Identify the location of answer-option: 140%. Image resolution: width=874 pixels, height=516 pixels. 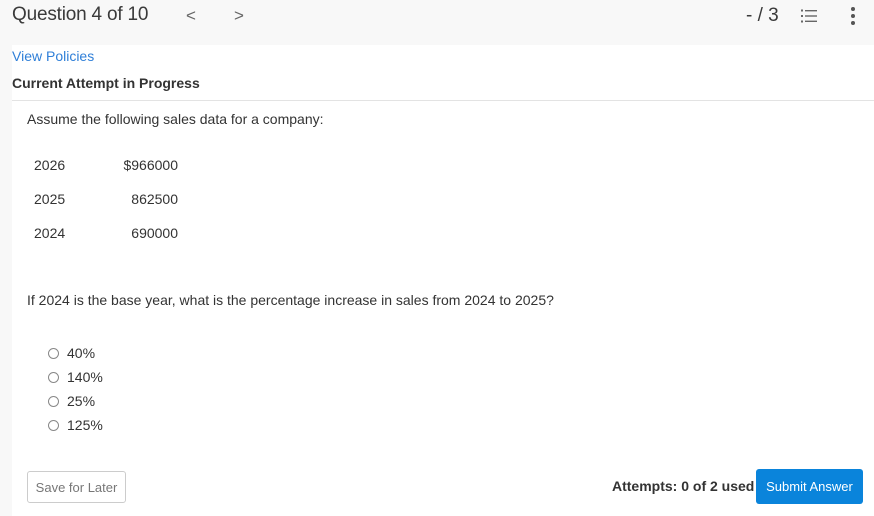
(75, 377).